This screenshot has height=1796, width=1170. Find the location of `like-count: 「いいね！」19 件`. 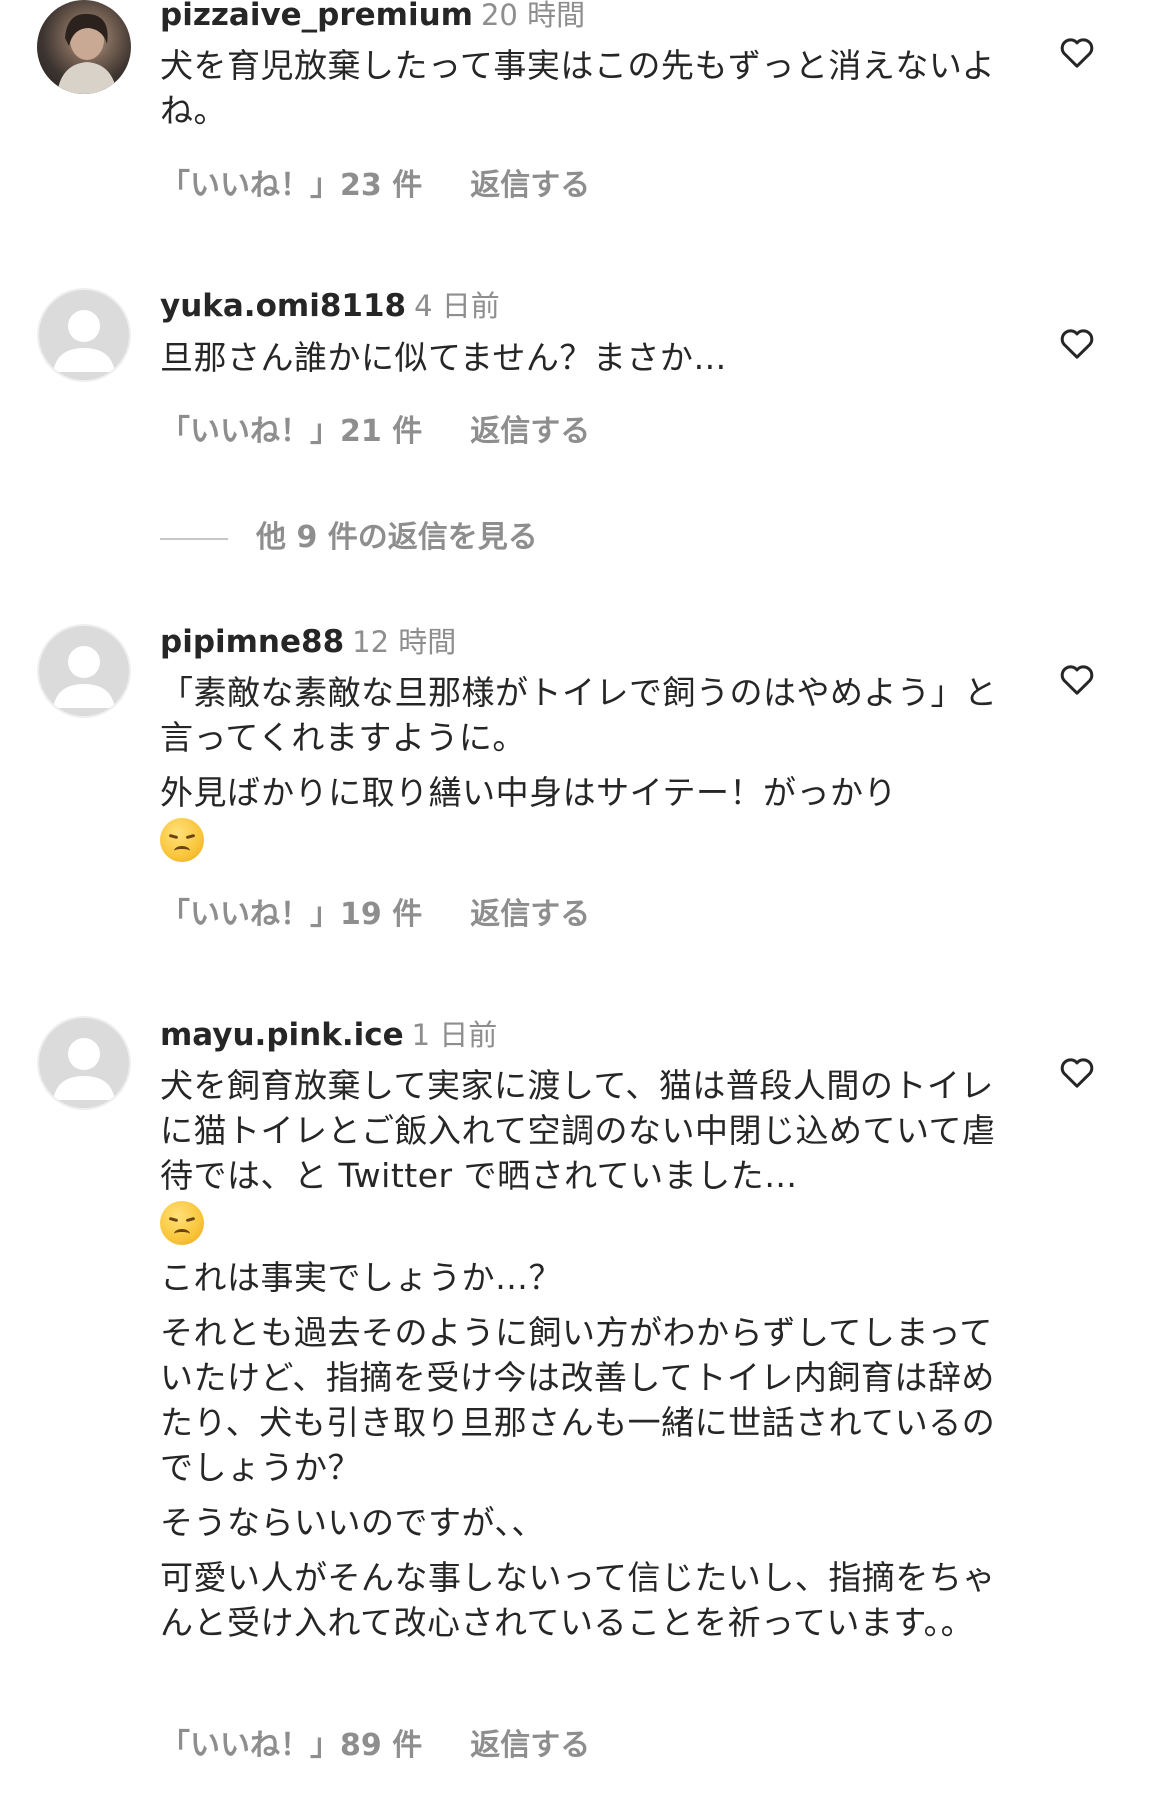

like-count: 「いいね！」19 件 is located at coordinates (291, 914).